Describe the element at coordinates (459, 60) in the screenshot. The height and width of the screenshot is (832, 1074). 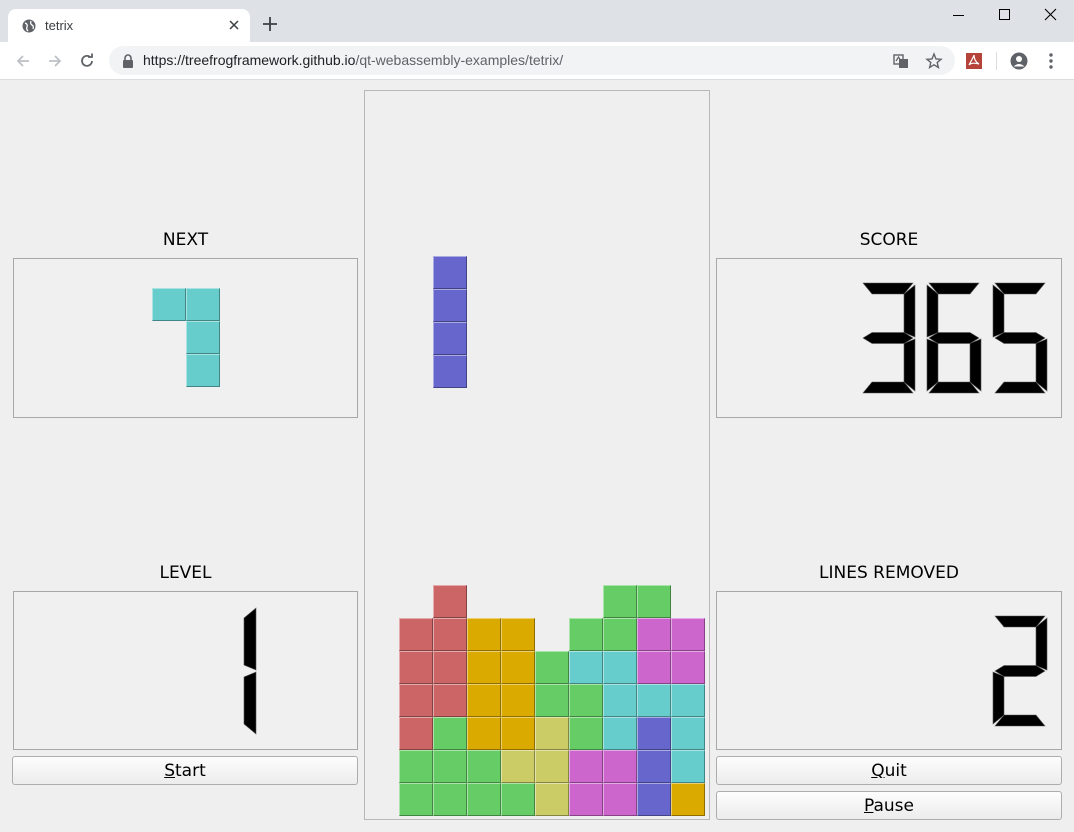
I see `url-path: /qt-webassembly-examples/tetrix/` at that location.